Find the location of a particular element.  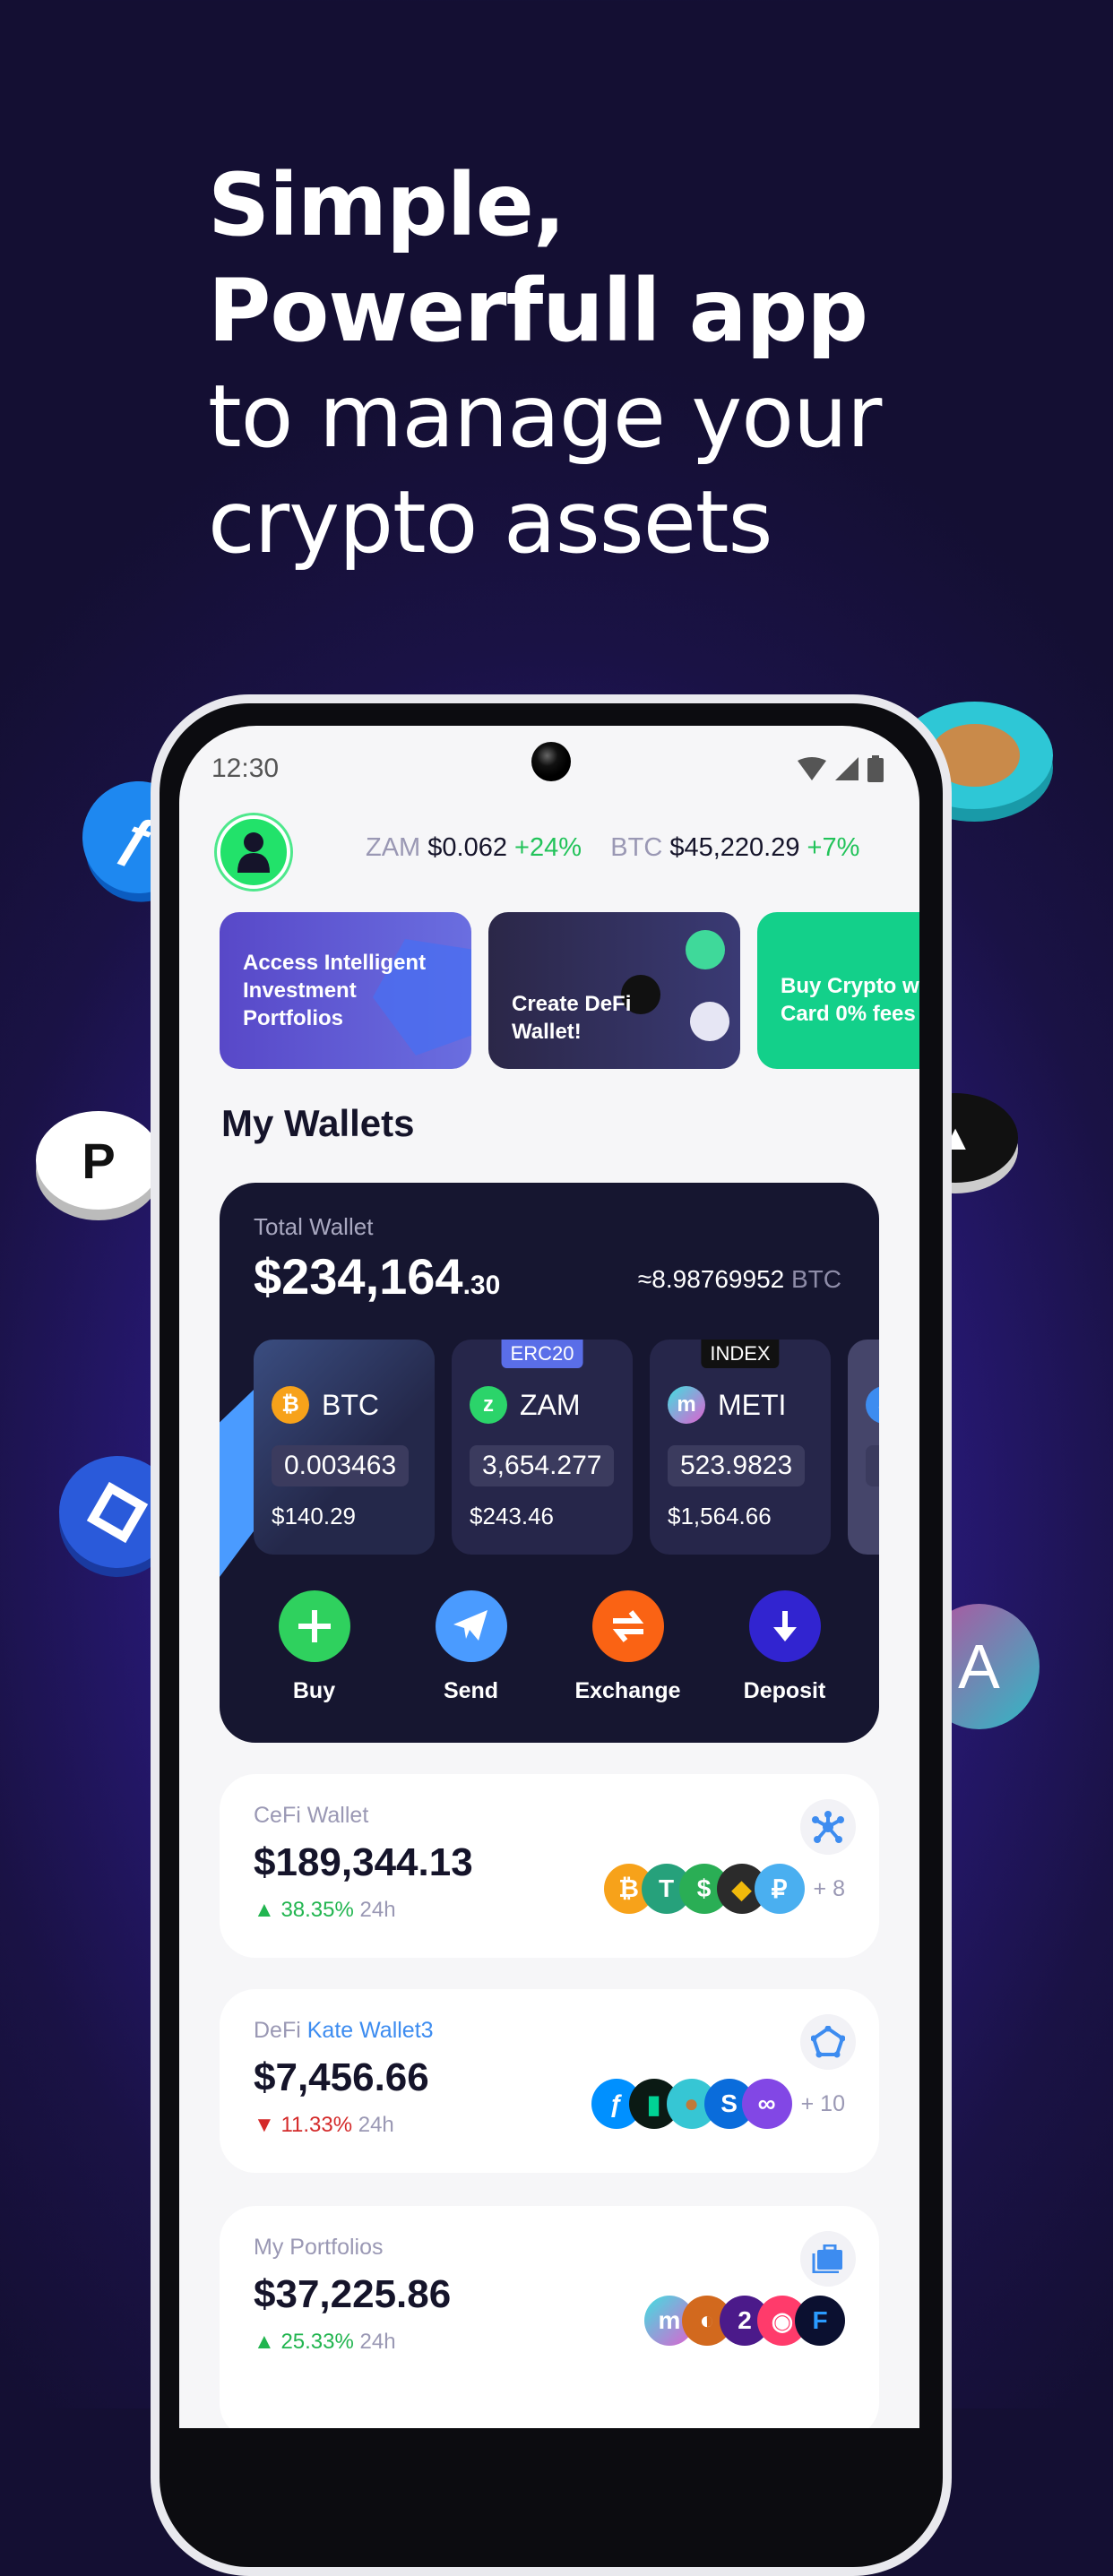

triangle-down-icon: ▼ is located at coordinates (264, 2125).